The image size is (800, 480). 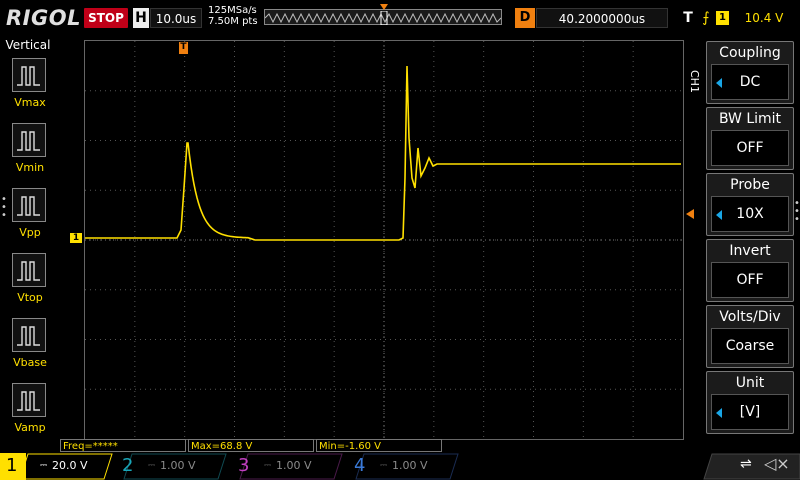 What do you see at coordinates (750, 251) in the screenshot?
I see `menu-title: Invert` at bounding box center [750, 251].